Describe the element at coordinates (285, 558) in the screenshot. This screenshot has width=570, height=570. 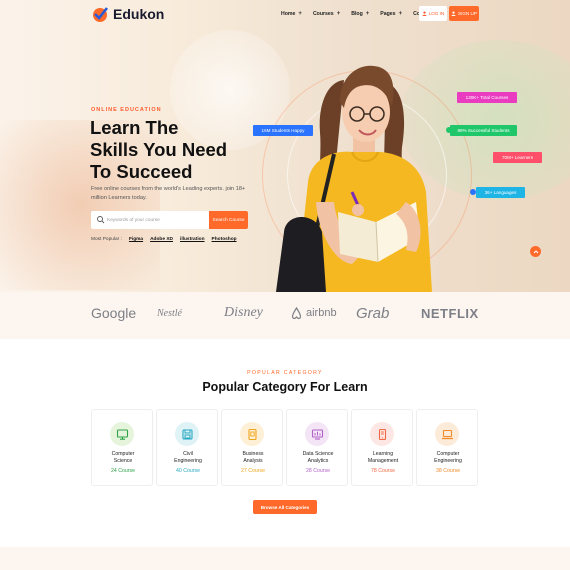
I see `next-section-band` at that location.